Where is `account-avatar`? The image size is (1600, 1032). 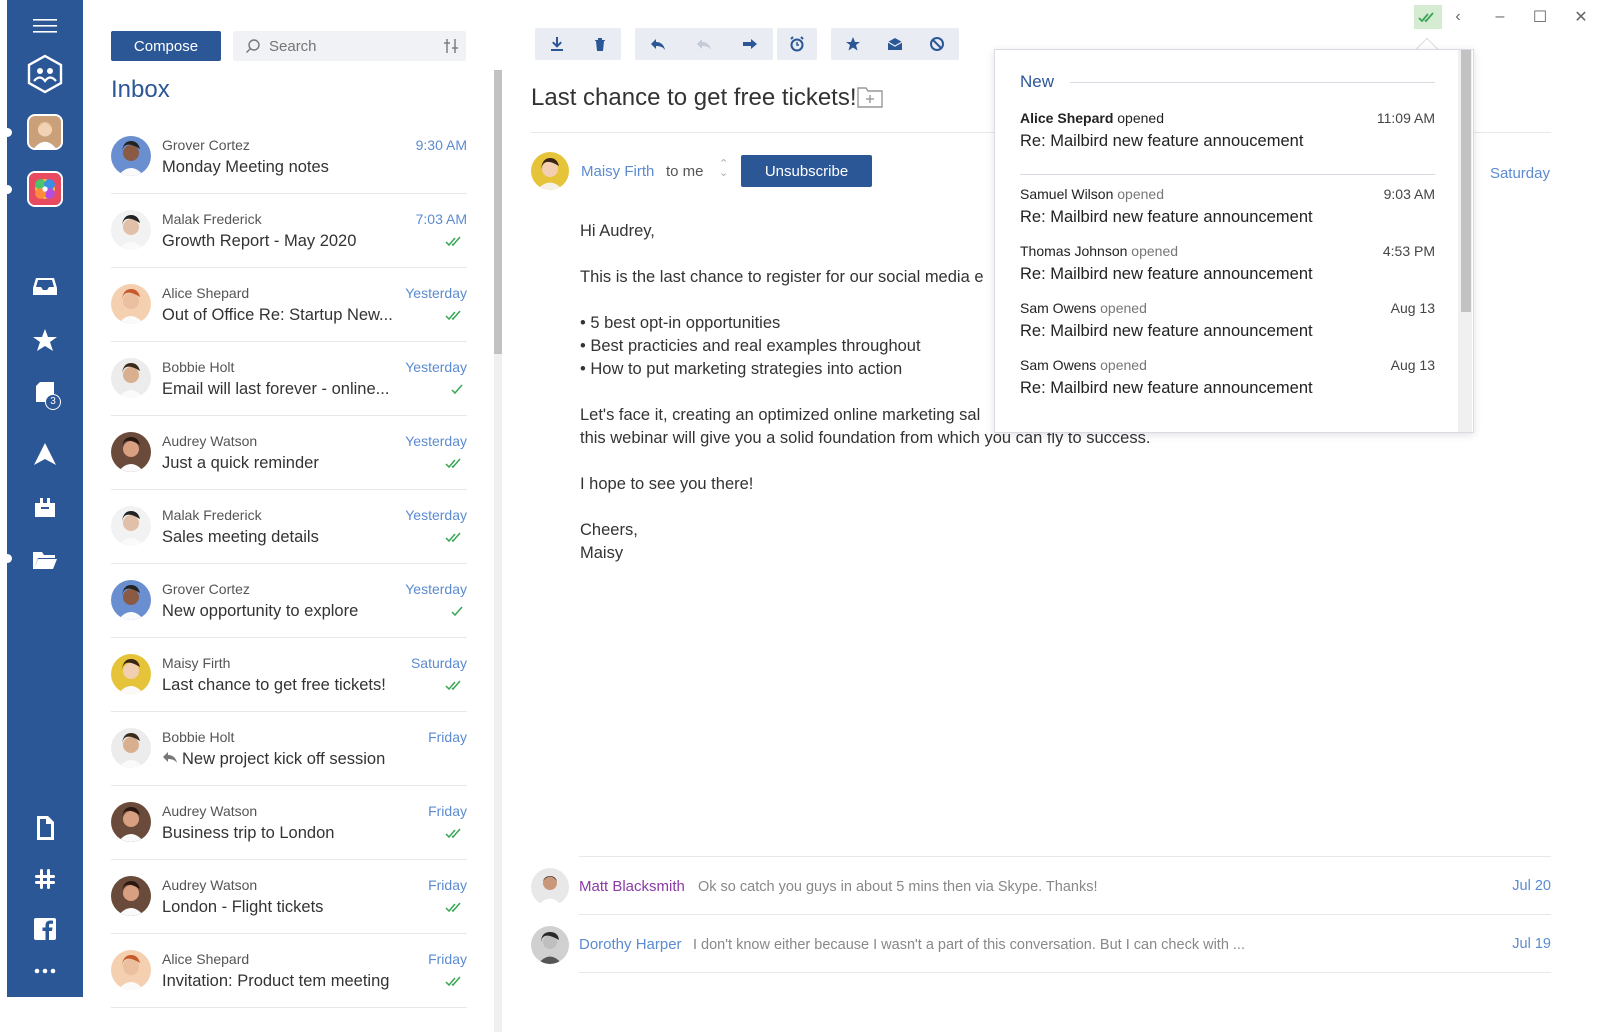
account-avatar is located at coordinates (45, 132).